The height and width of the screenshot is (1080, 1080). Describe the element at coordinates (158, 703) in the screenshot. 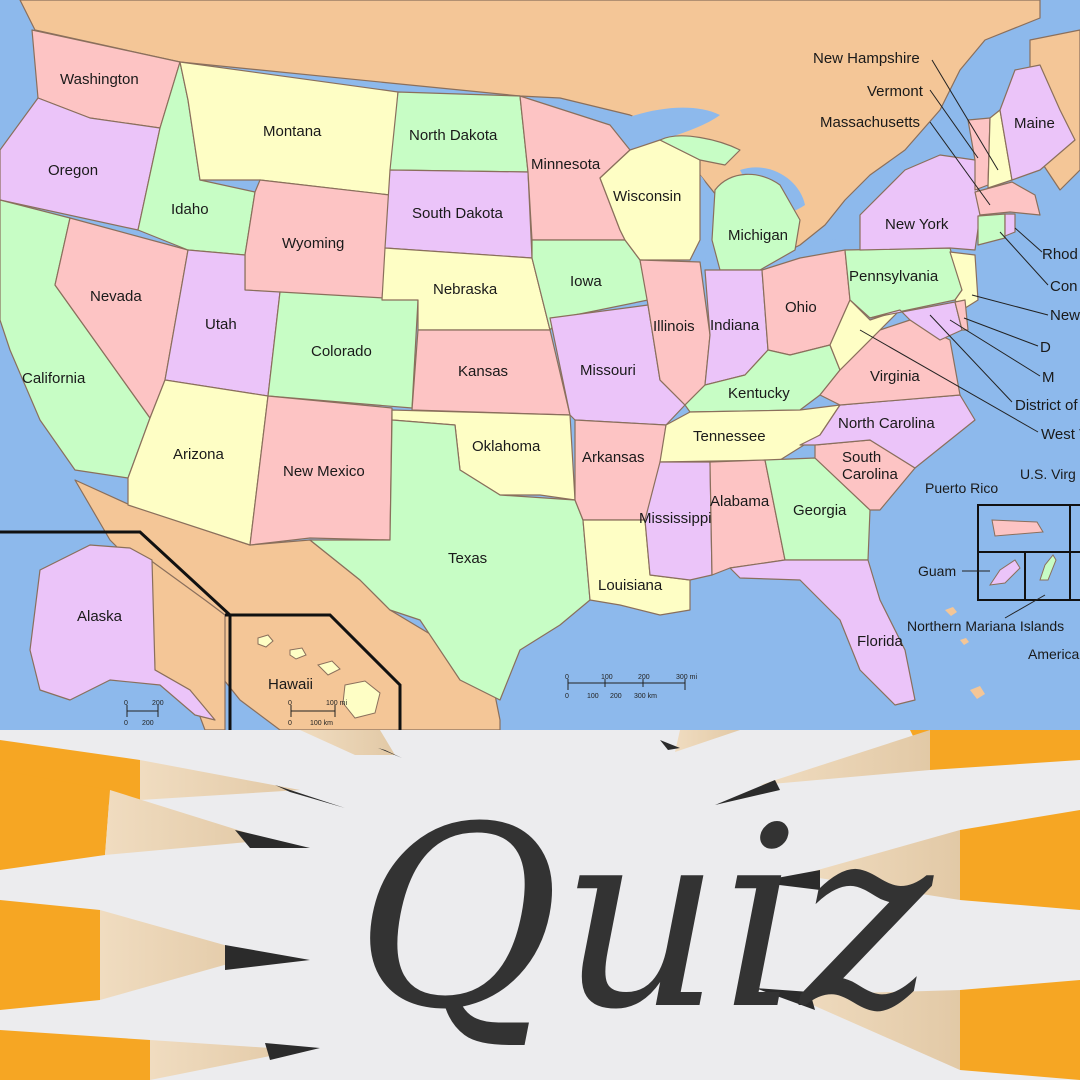

I see `scale-alaska-mi-200: 200` at that location.